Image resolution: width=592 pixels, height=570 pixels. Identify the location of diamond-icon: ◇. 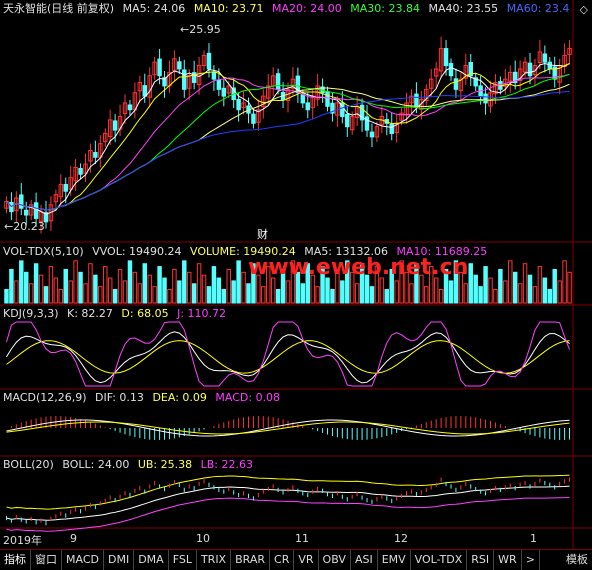
(584, 9).